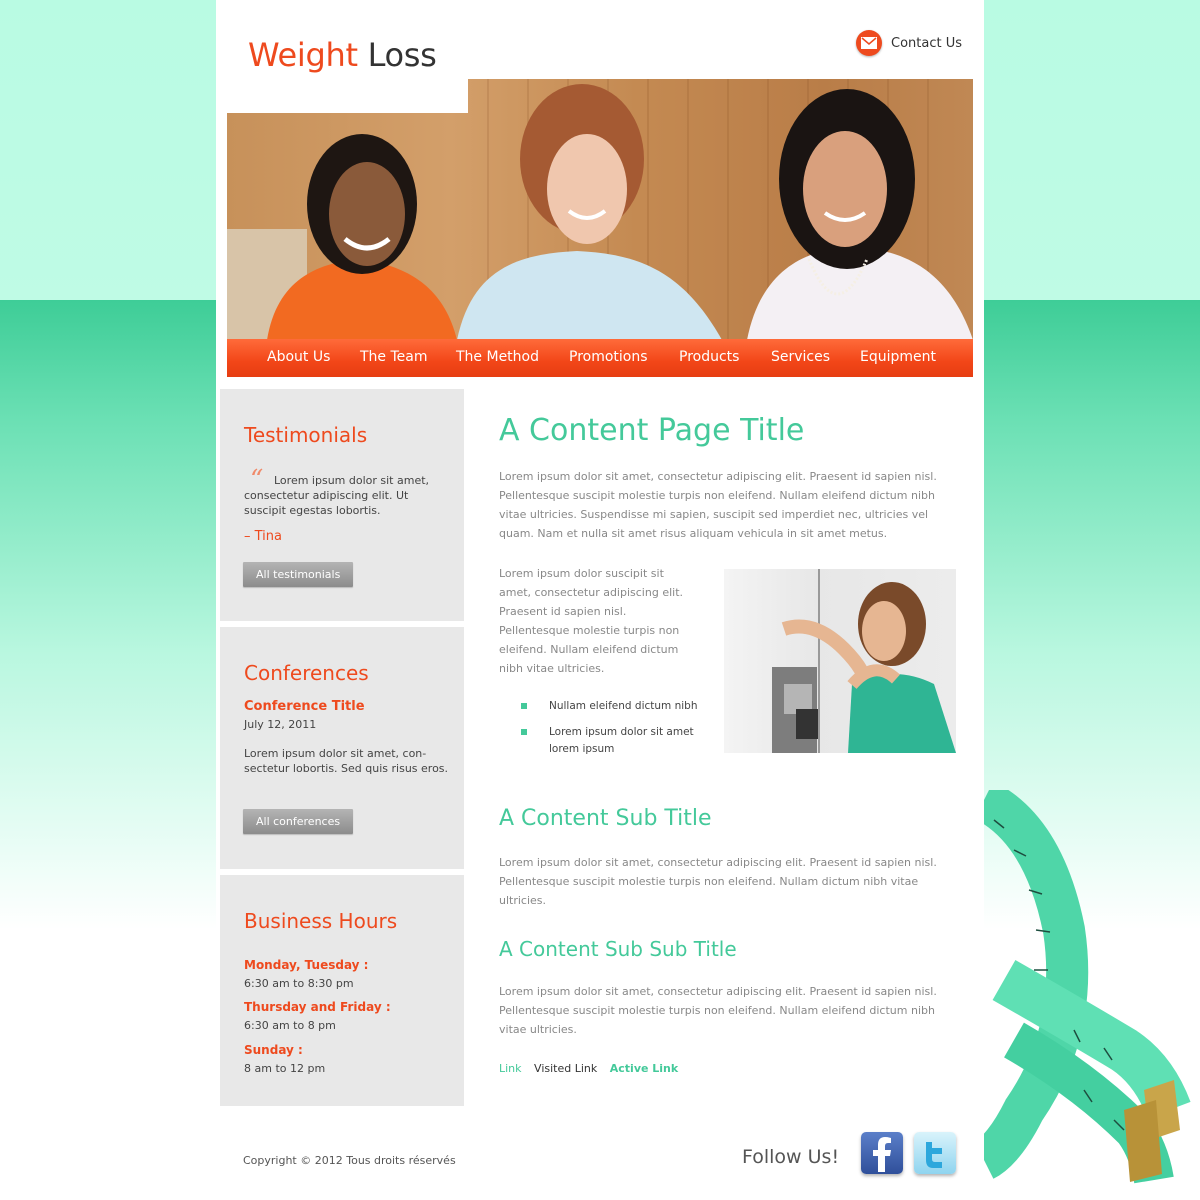 This screenshot has width=1200, height=1200. I want to click on nav-products: Products, so click(709, 357).